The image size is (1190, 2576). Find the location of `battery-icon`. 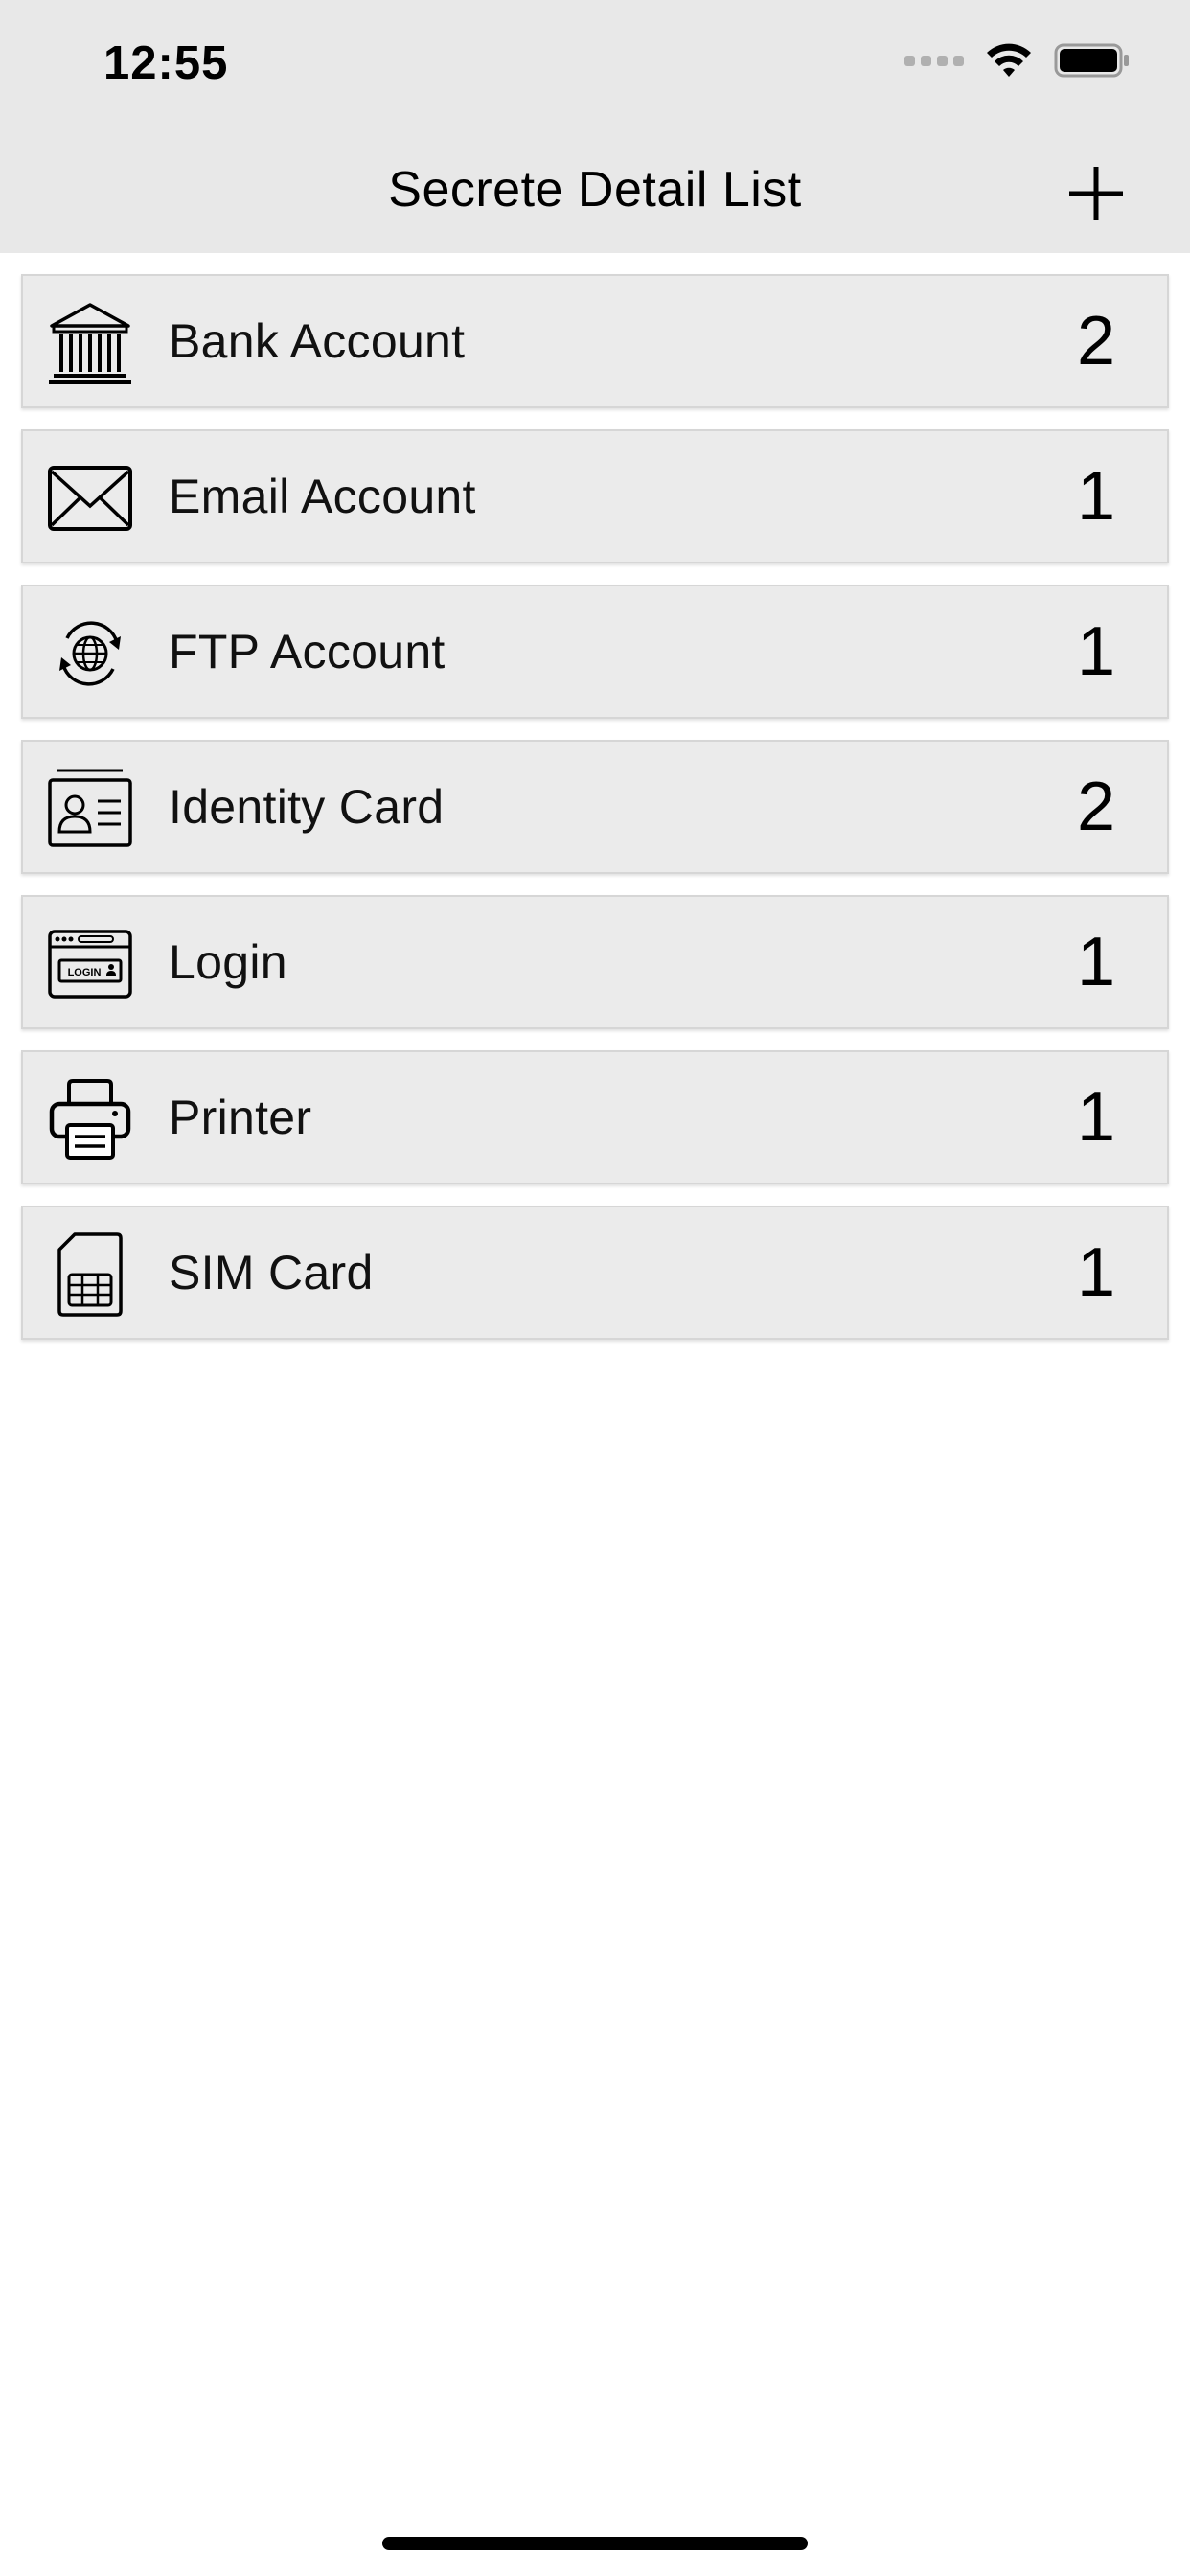

battery-icon is located at coordinates (1092, 60).